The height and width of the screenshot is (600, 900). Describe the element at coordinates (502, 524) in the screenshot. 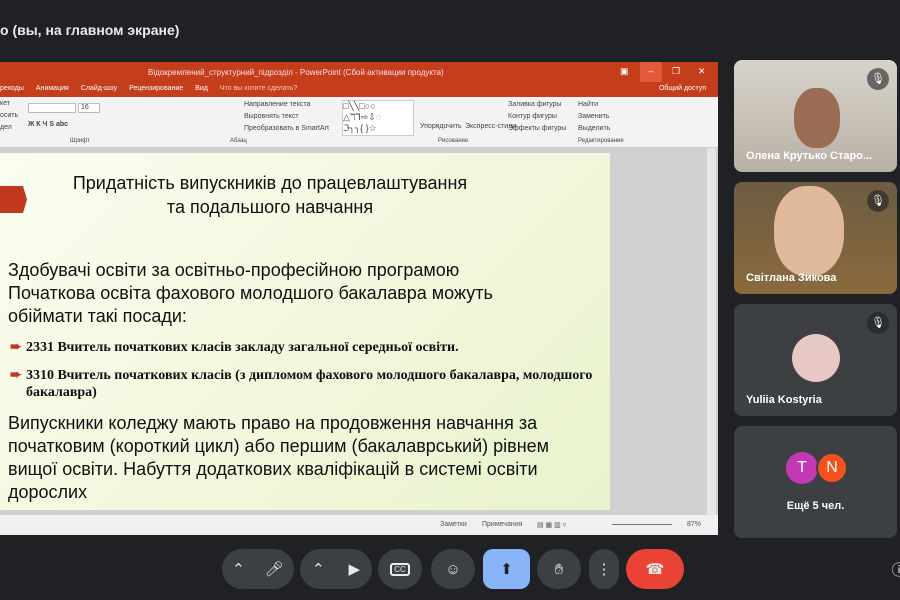

I see `comments-button: Примечания` at that location.